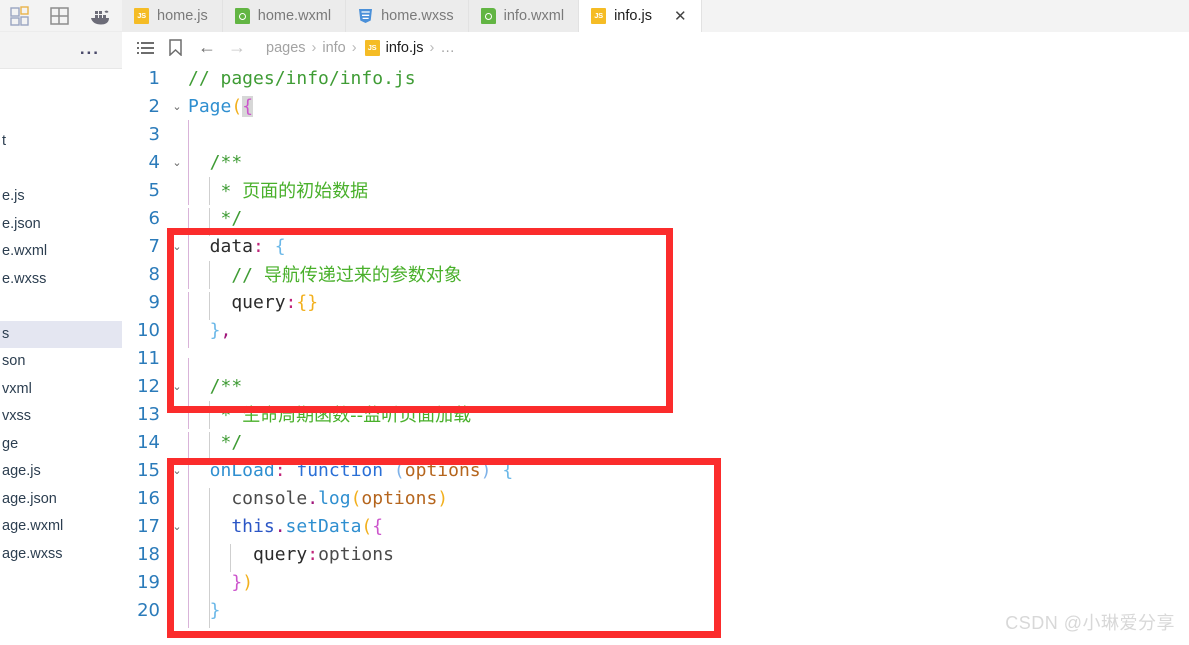  What do you see at coordinates (148, 554) in the screenshot?
I see `line-number: 18` at bounding box center [148, 554].